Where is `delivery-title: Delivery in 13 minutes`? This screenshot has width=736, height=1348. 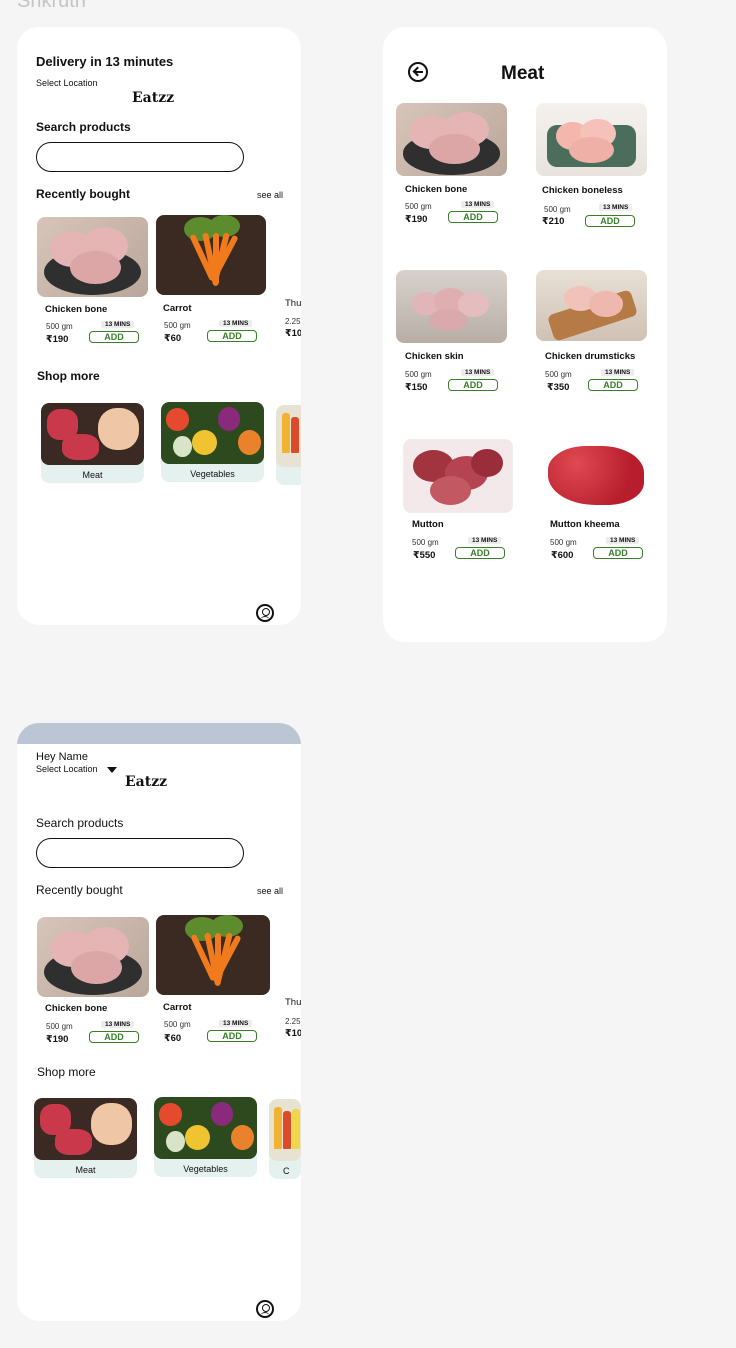
delivery-title: Delivery in 13 minutes is located at coordinates (105, 61).